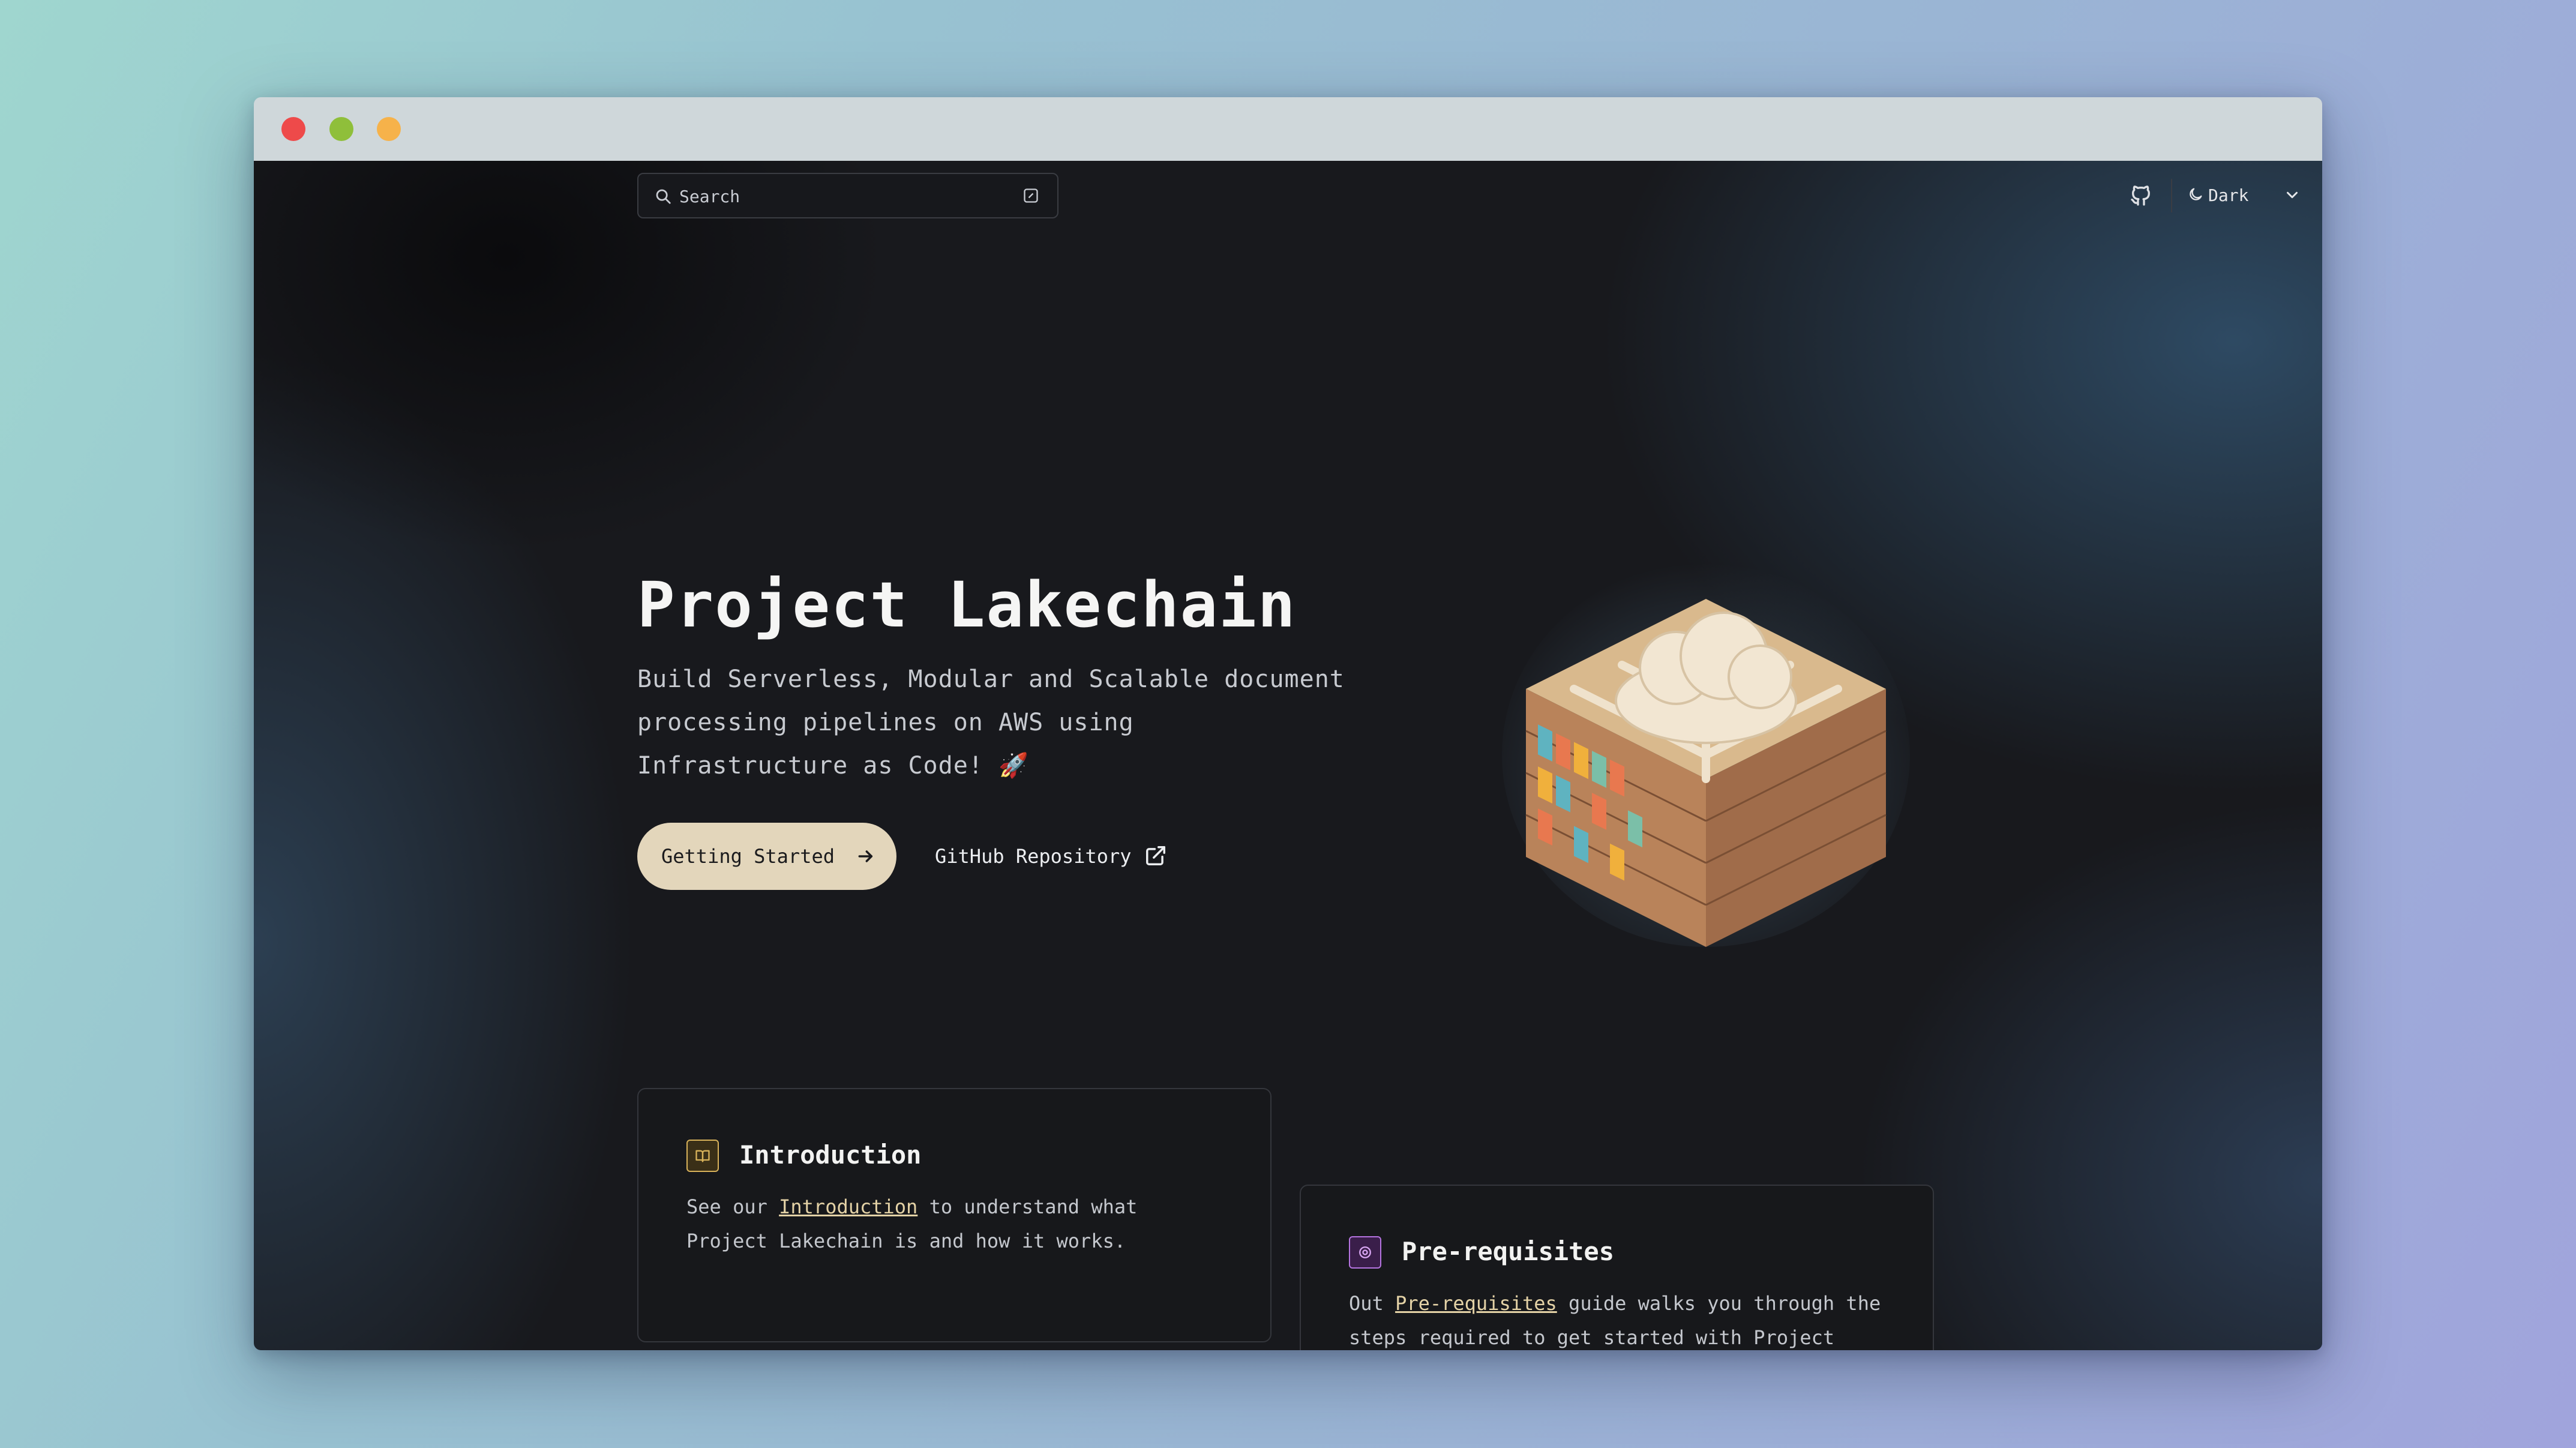  Describe the element at coordinates (1706, 755) in the screenshot. I see `hero-illustration` at that location.